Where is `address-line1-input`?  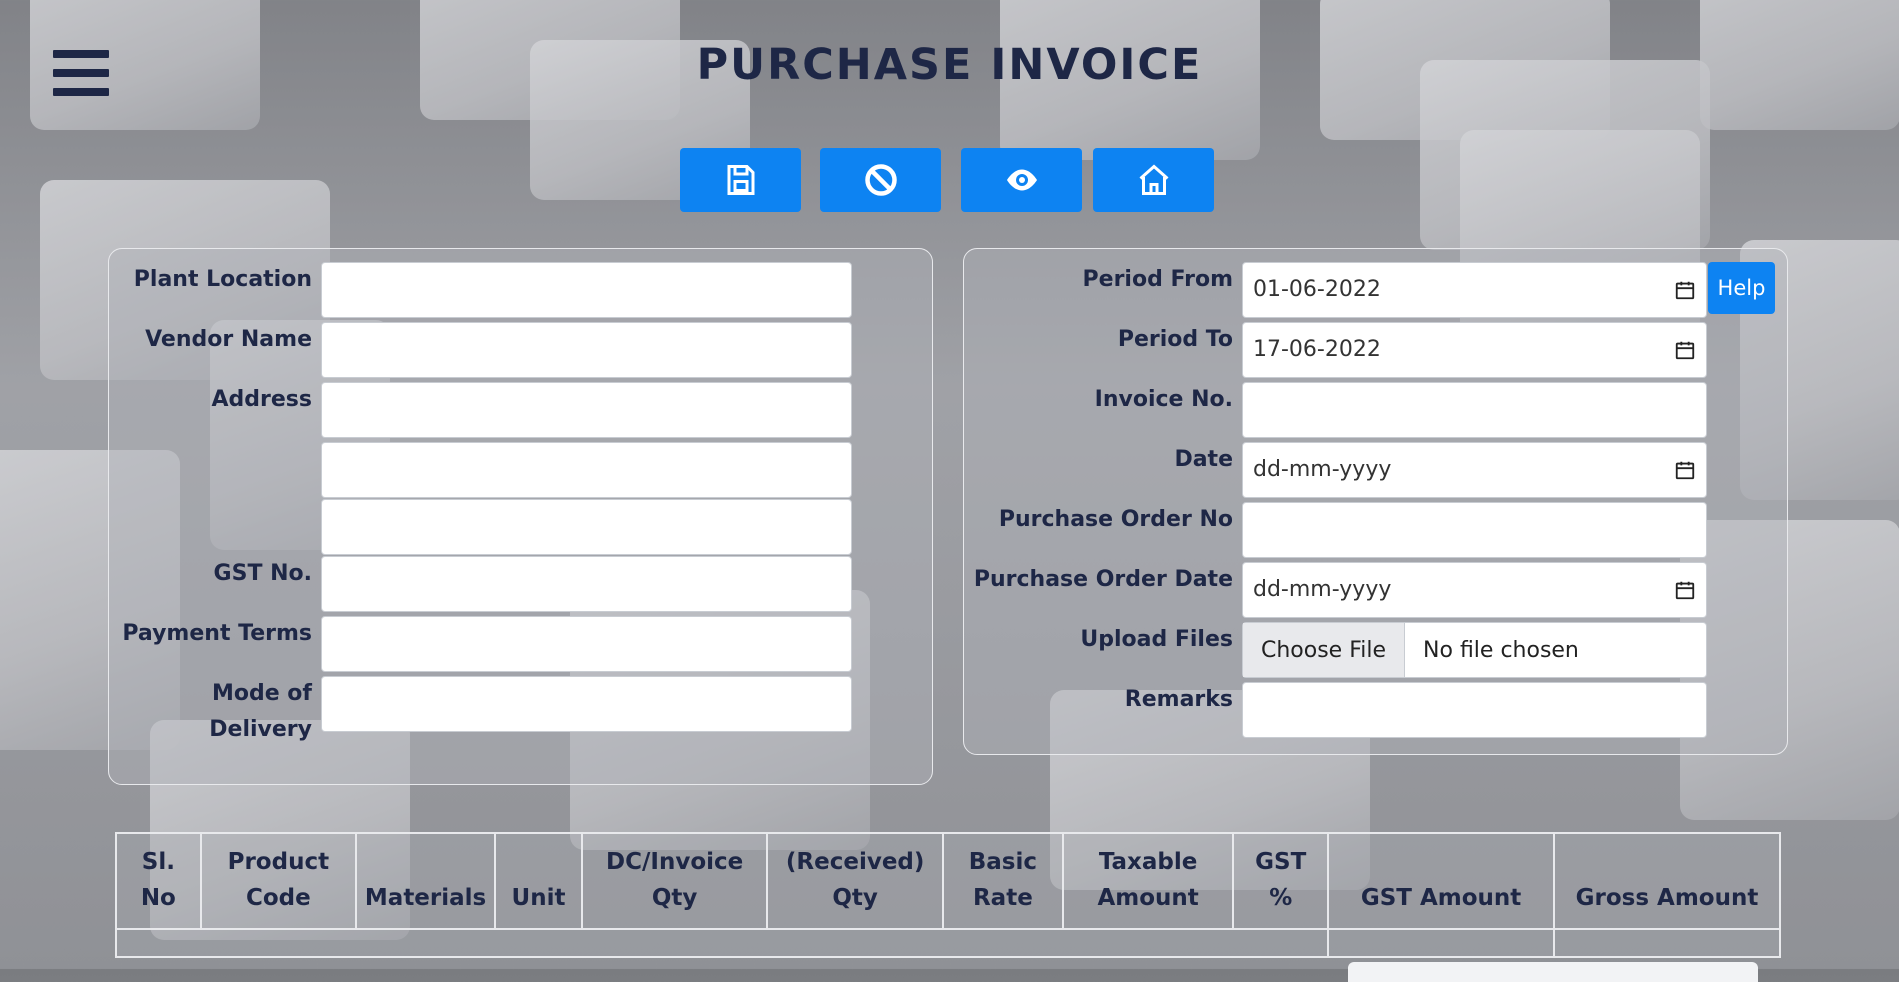
address-line1-input is located at coordinates (586, 410).